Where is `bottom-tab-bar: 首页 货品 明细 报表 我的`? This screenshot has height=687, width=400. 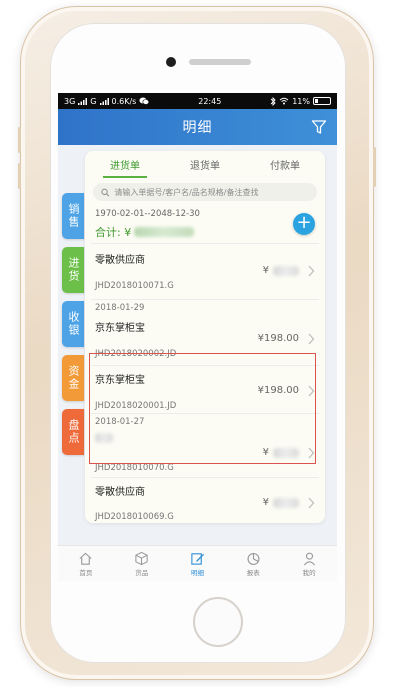 bottom-tab-bar: 首页 货品 明细 报表 我的 is located at coordinates (197, 563).